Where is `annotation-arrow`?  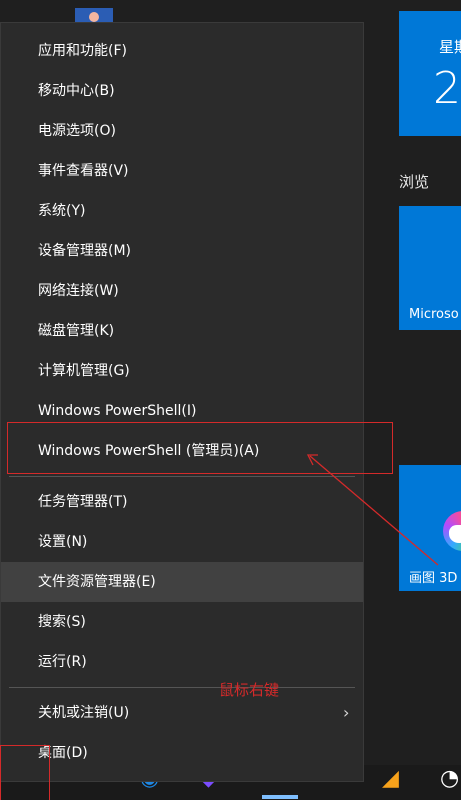 annotation-arrow is located at coordinates (372, 510).